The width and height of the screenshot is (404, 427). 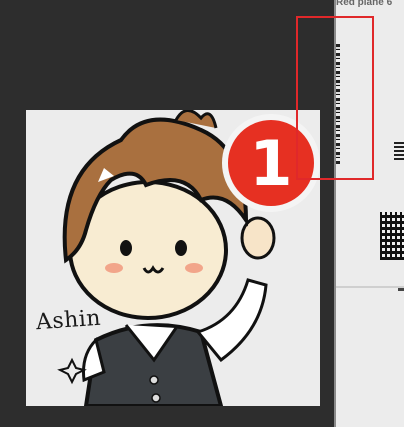 What do you see at coordinates (335, 98) in the screenshot?
I see `selection-rectangle` at bounding box center [335, 98].